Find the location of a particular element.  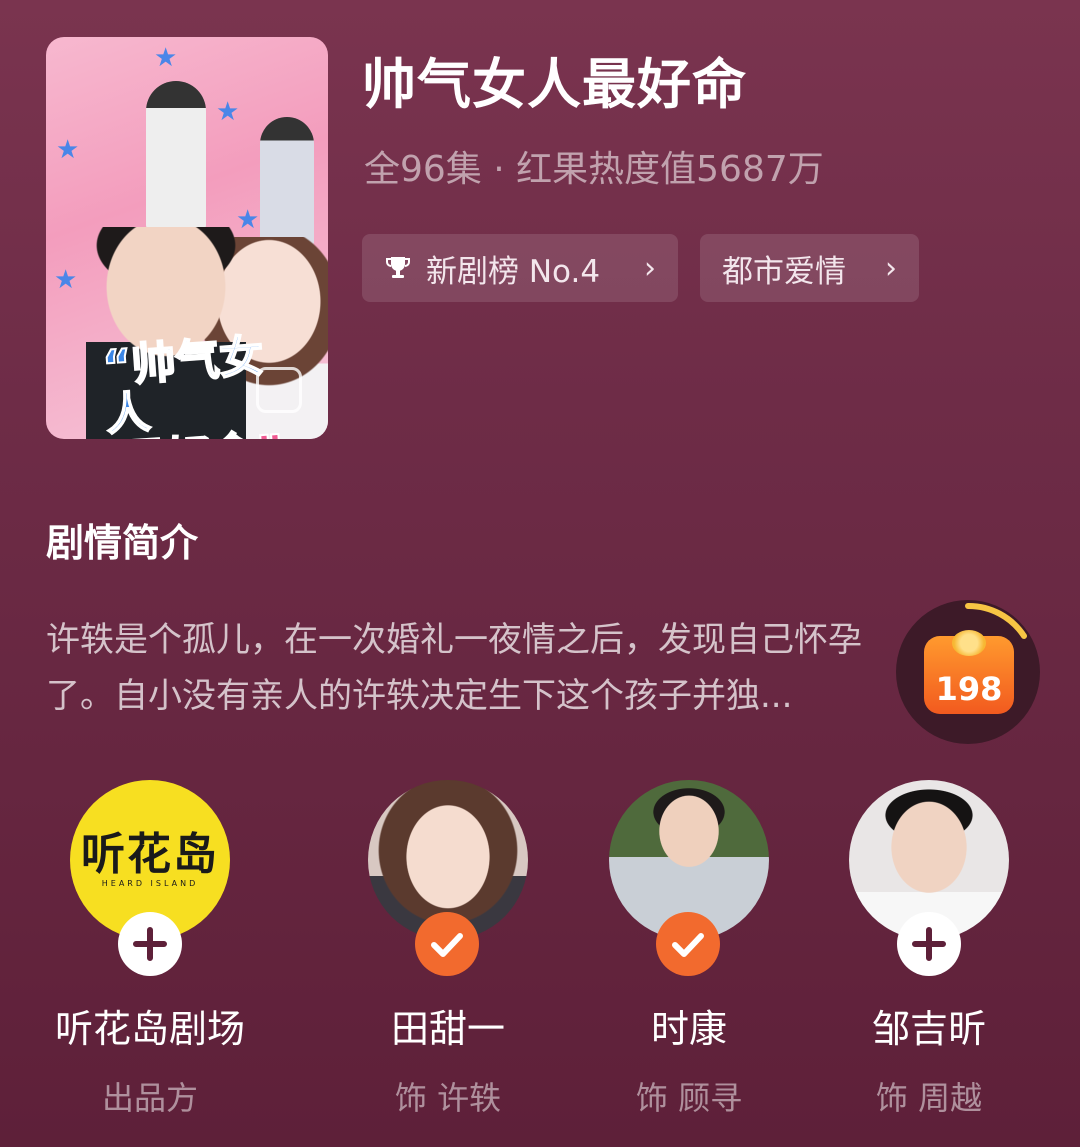

genre-tag: 都市爱情 › is located at coordinates (809, 268).